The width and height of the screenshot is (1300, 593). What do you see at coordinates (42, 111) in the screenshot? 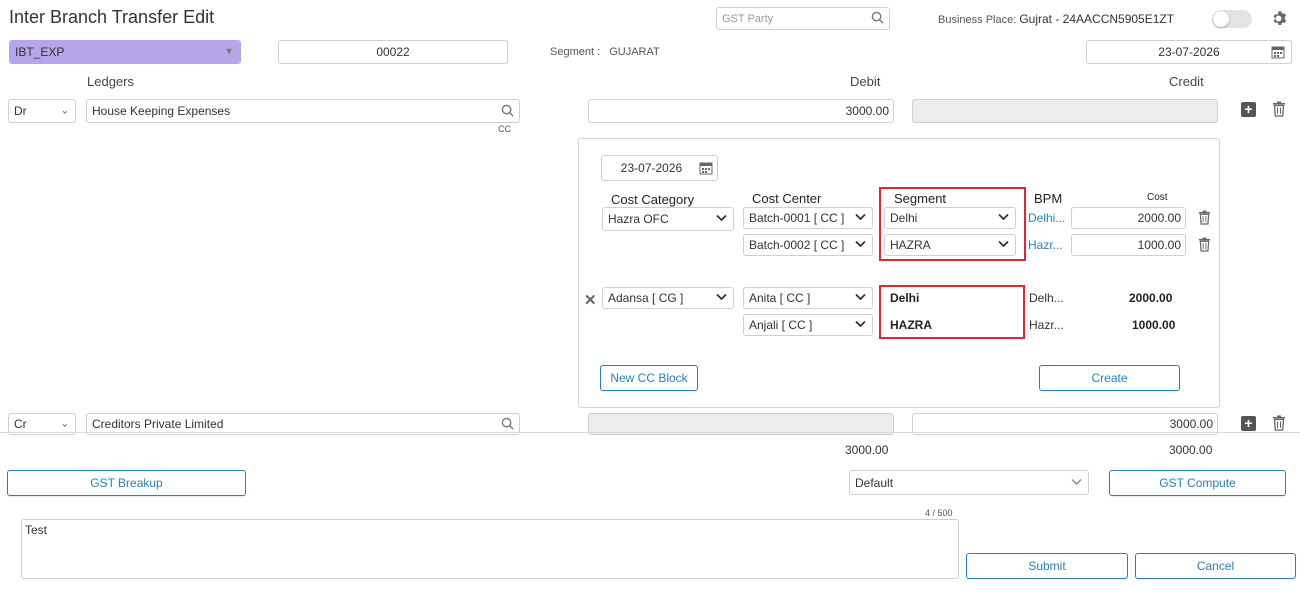
I see `dr-type-select: Dr ⌄` at bounding box center [42, 111].